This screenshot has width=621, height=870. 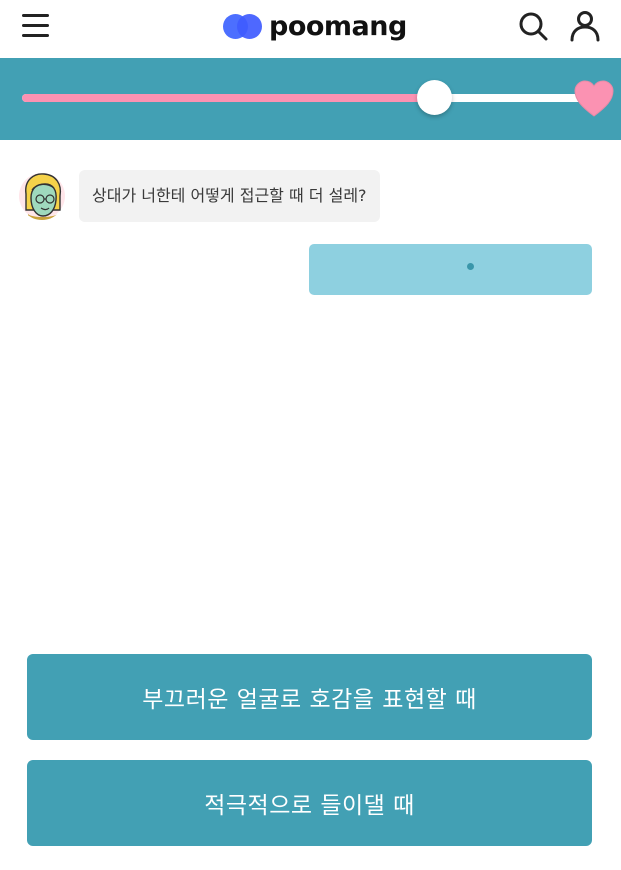 I want to click on bot-avatar, so click(x=42, y=195).